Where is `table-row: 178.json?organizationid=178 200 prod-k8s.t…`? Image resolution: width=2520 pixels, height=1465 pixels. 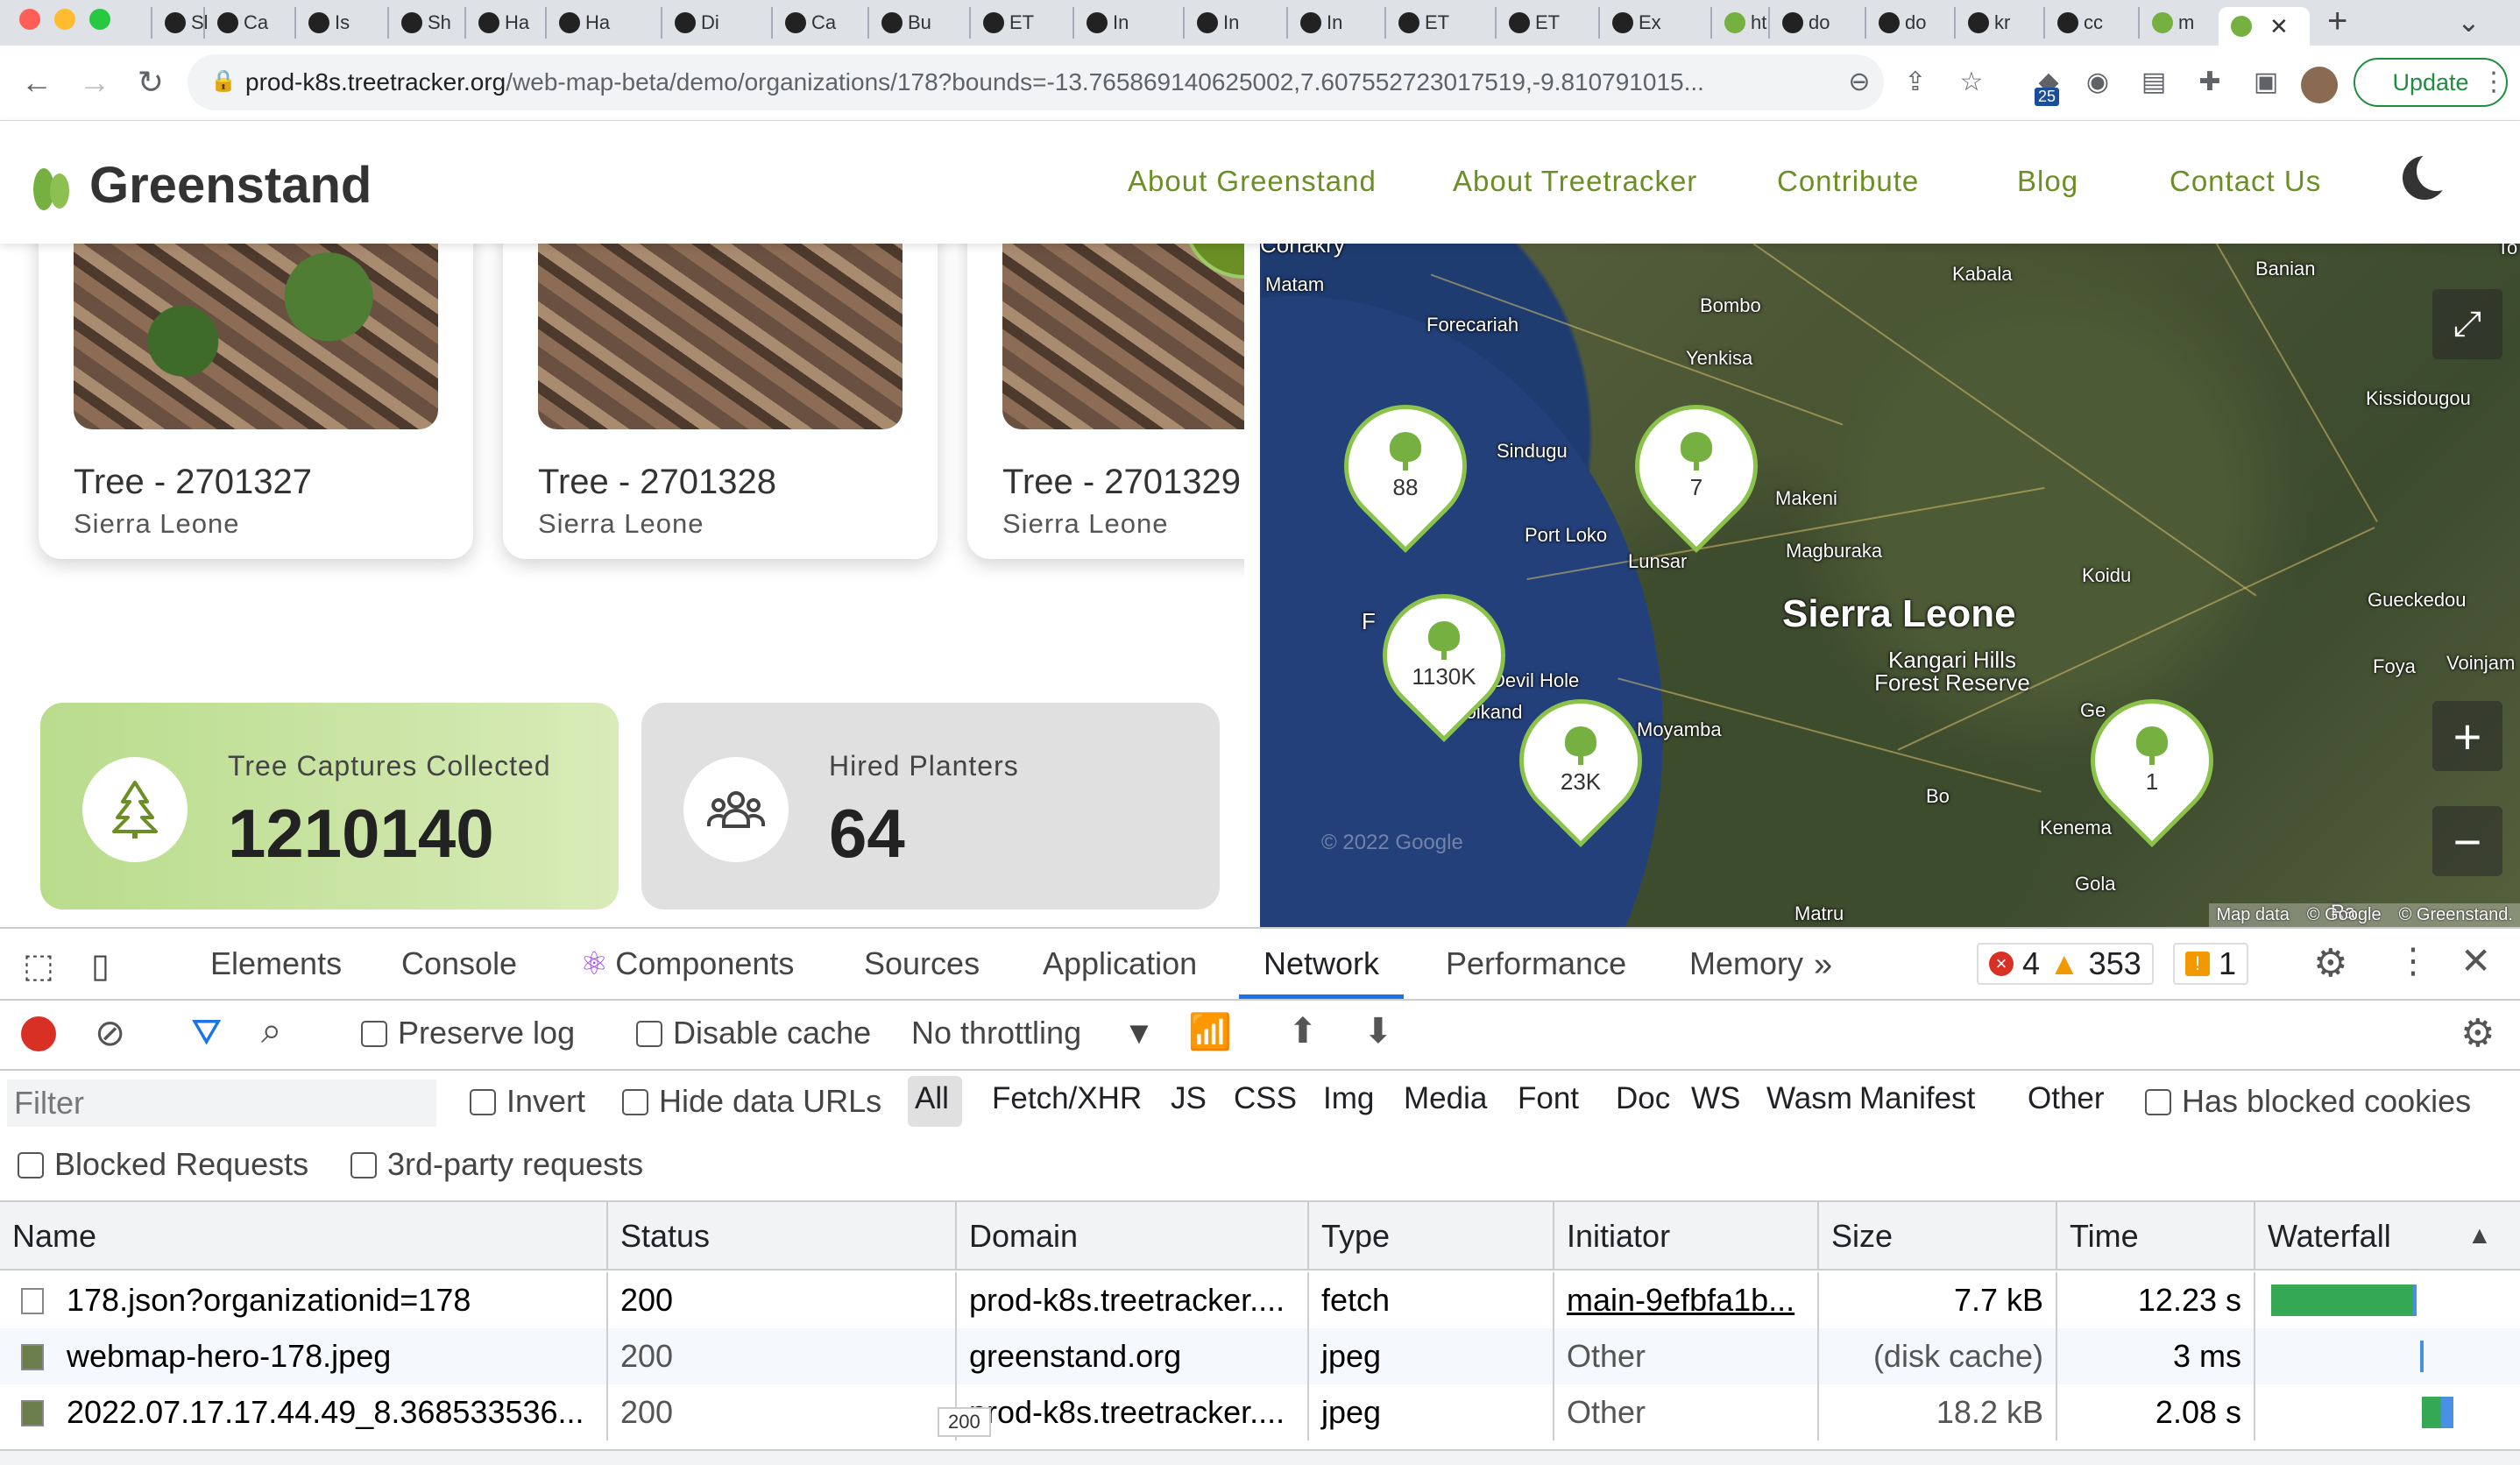
table-row: 178.json?organizationid=178 200 prod-k8s.t… is located at coordinates (1260, 1300).